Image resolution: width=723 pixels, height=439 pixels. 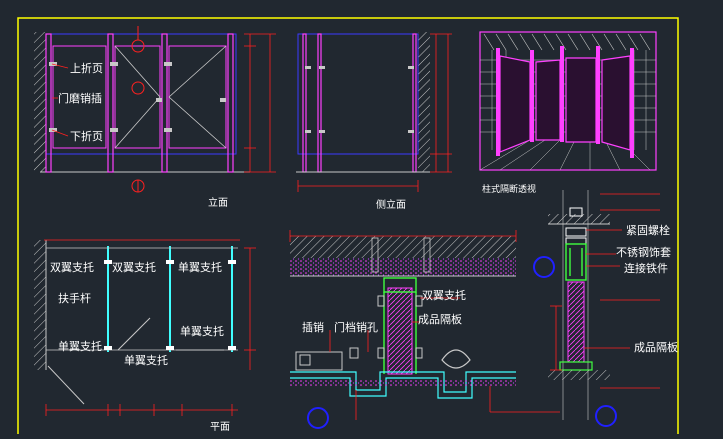 I want to click on plan-view: 双翼支托 双翼支托 单翼支托 扶手杆 单翼支托 单翼支托 单翼支托 平面, so click(x=145, y=336).